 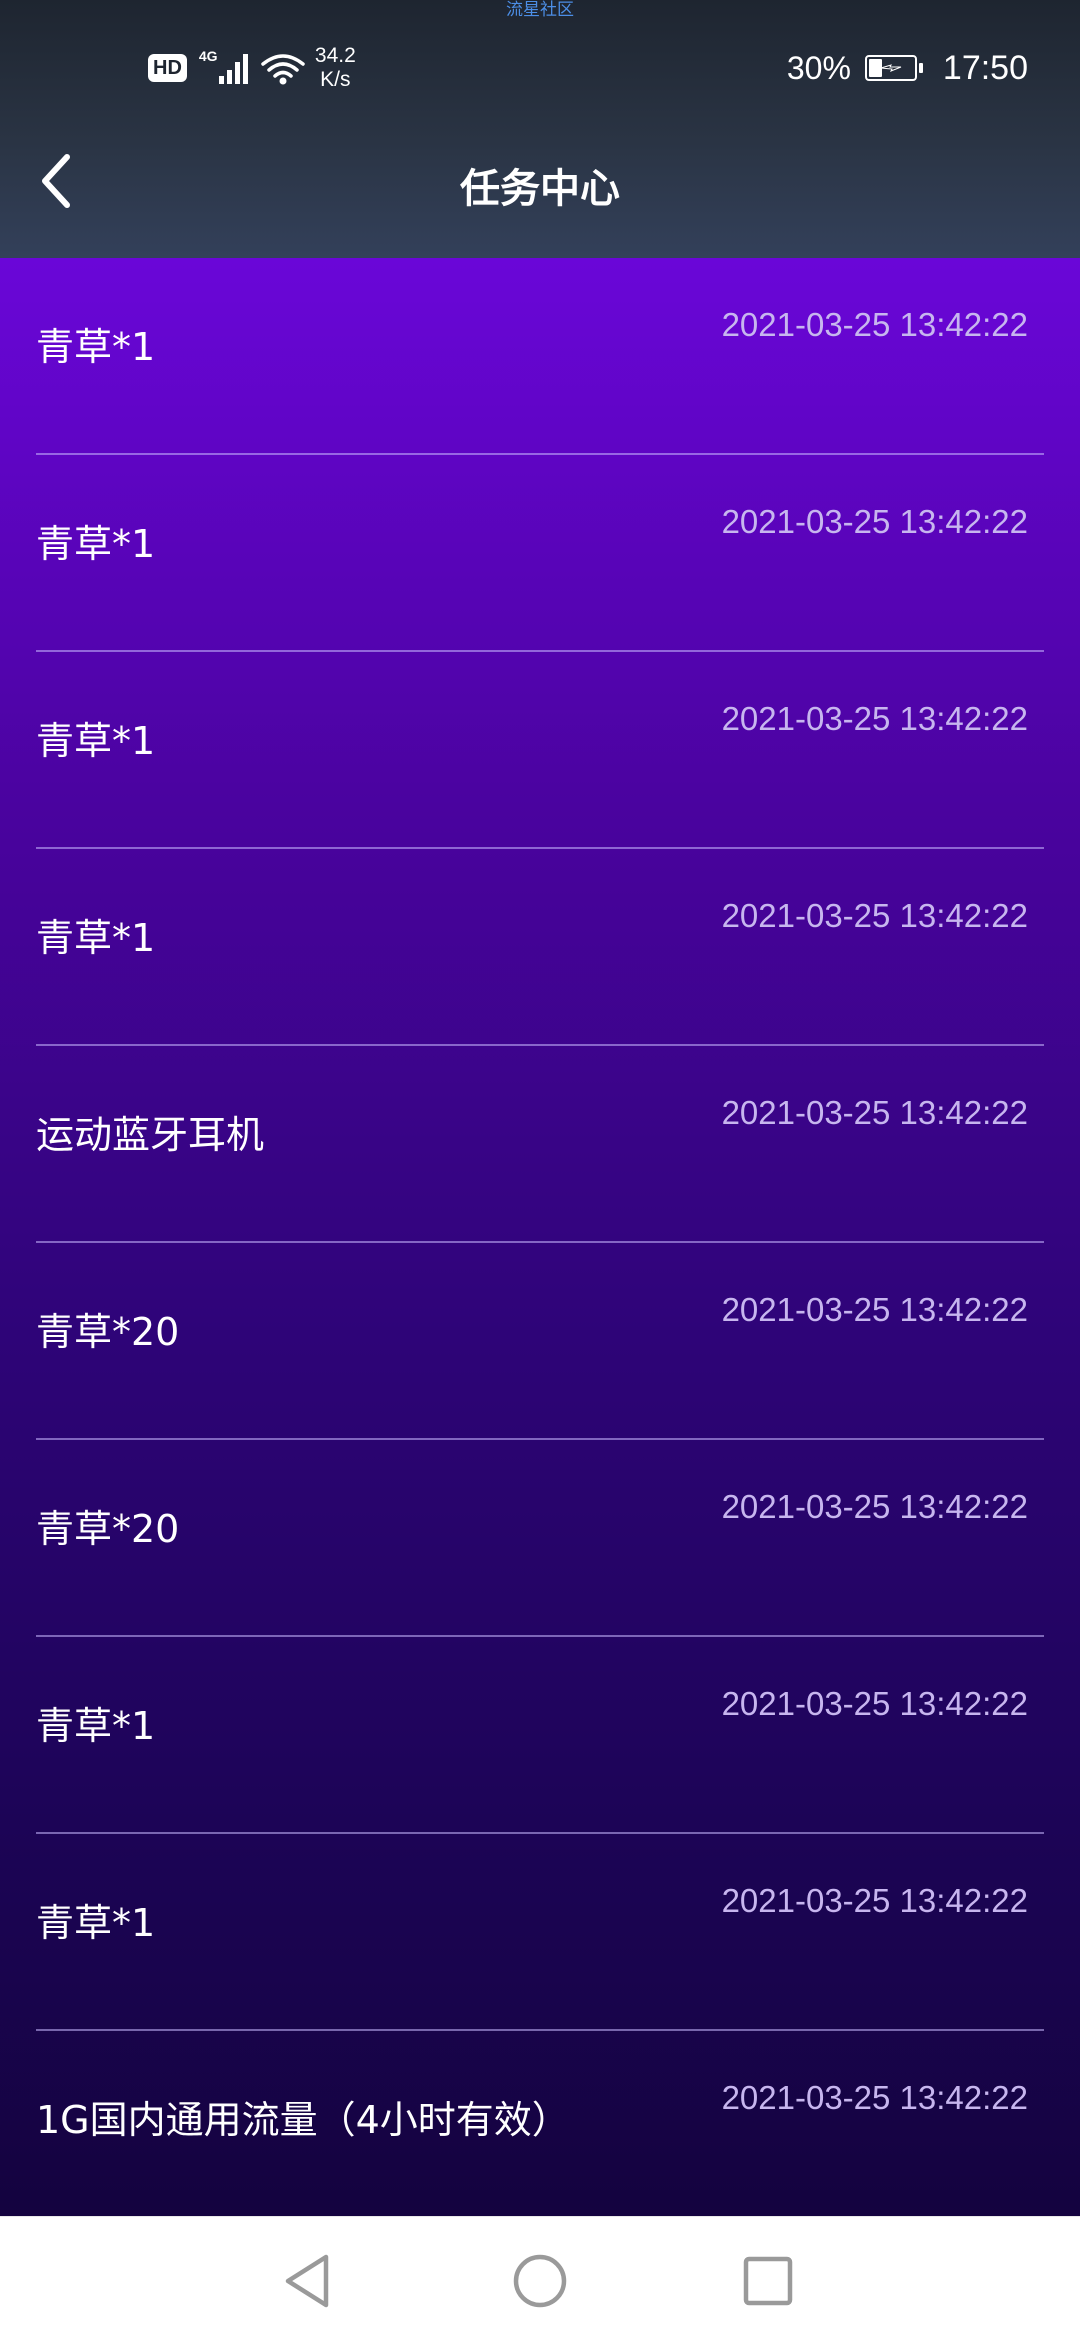 I want to click on battery-icon, so click(x=893, y=68).